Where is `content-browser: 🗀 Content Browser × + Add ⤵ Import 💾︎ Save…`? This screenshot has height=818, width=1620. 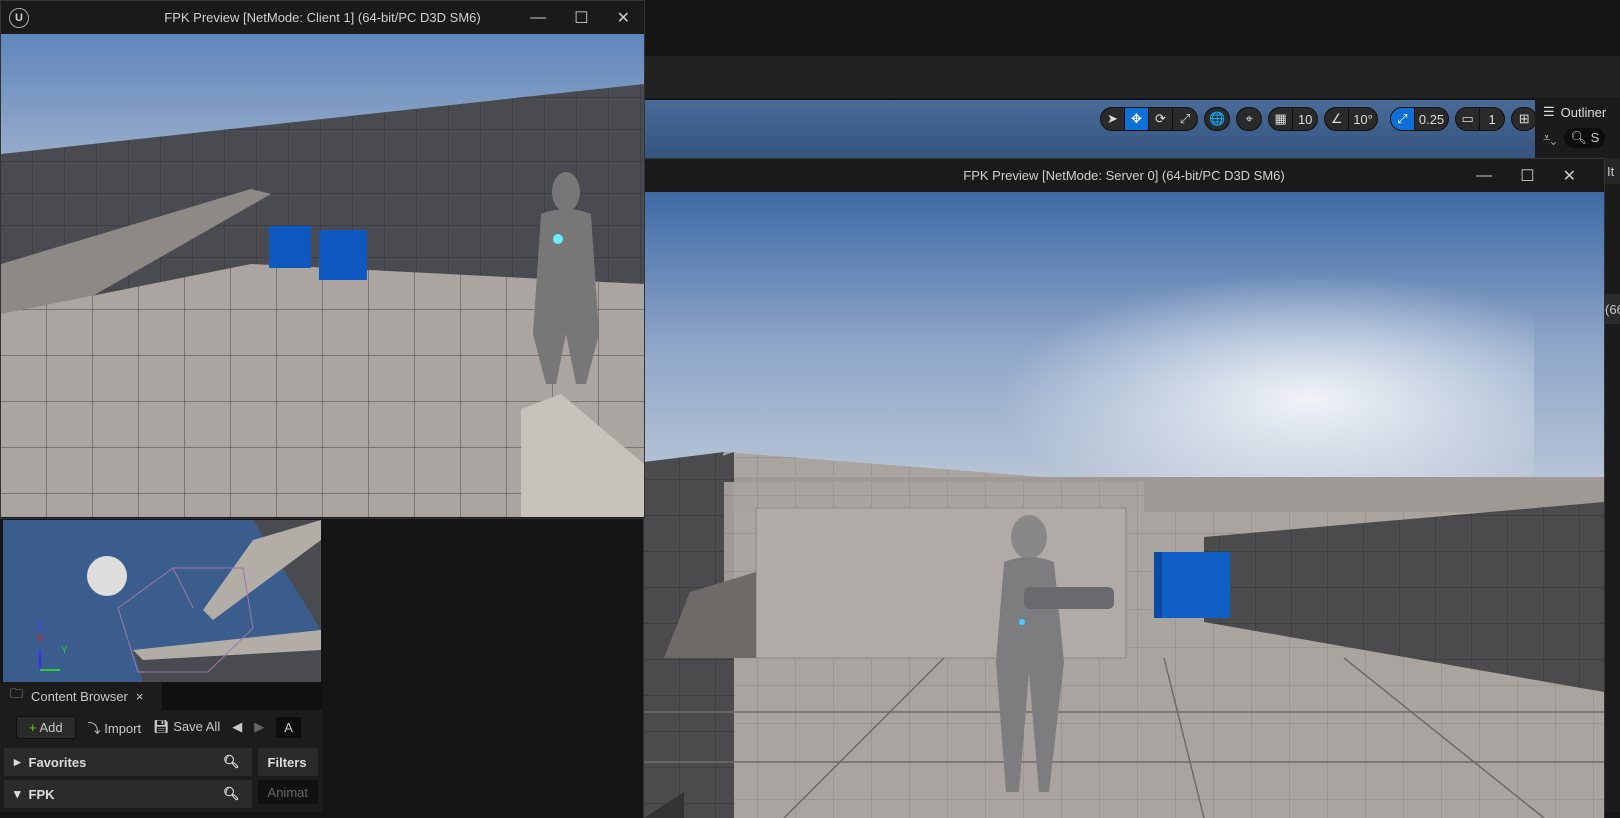
content-browser: 🗀 Content Browser × + Add ⤵ Import 💾︎ Save… is located at coordinates (161, 747).